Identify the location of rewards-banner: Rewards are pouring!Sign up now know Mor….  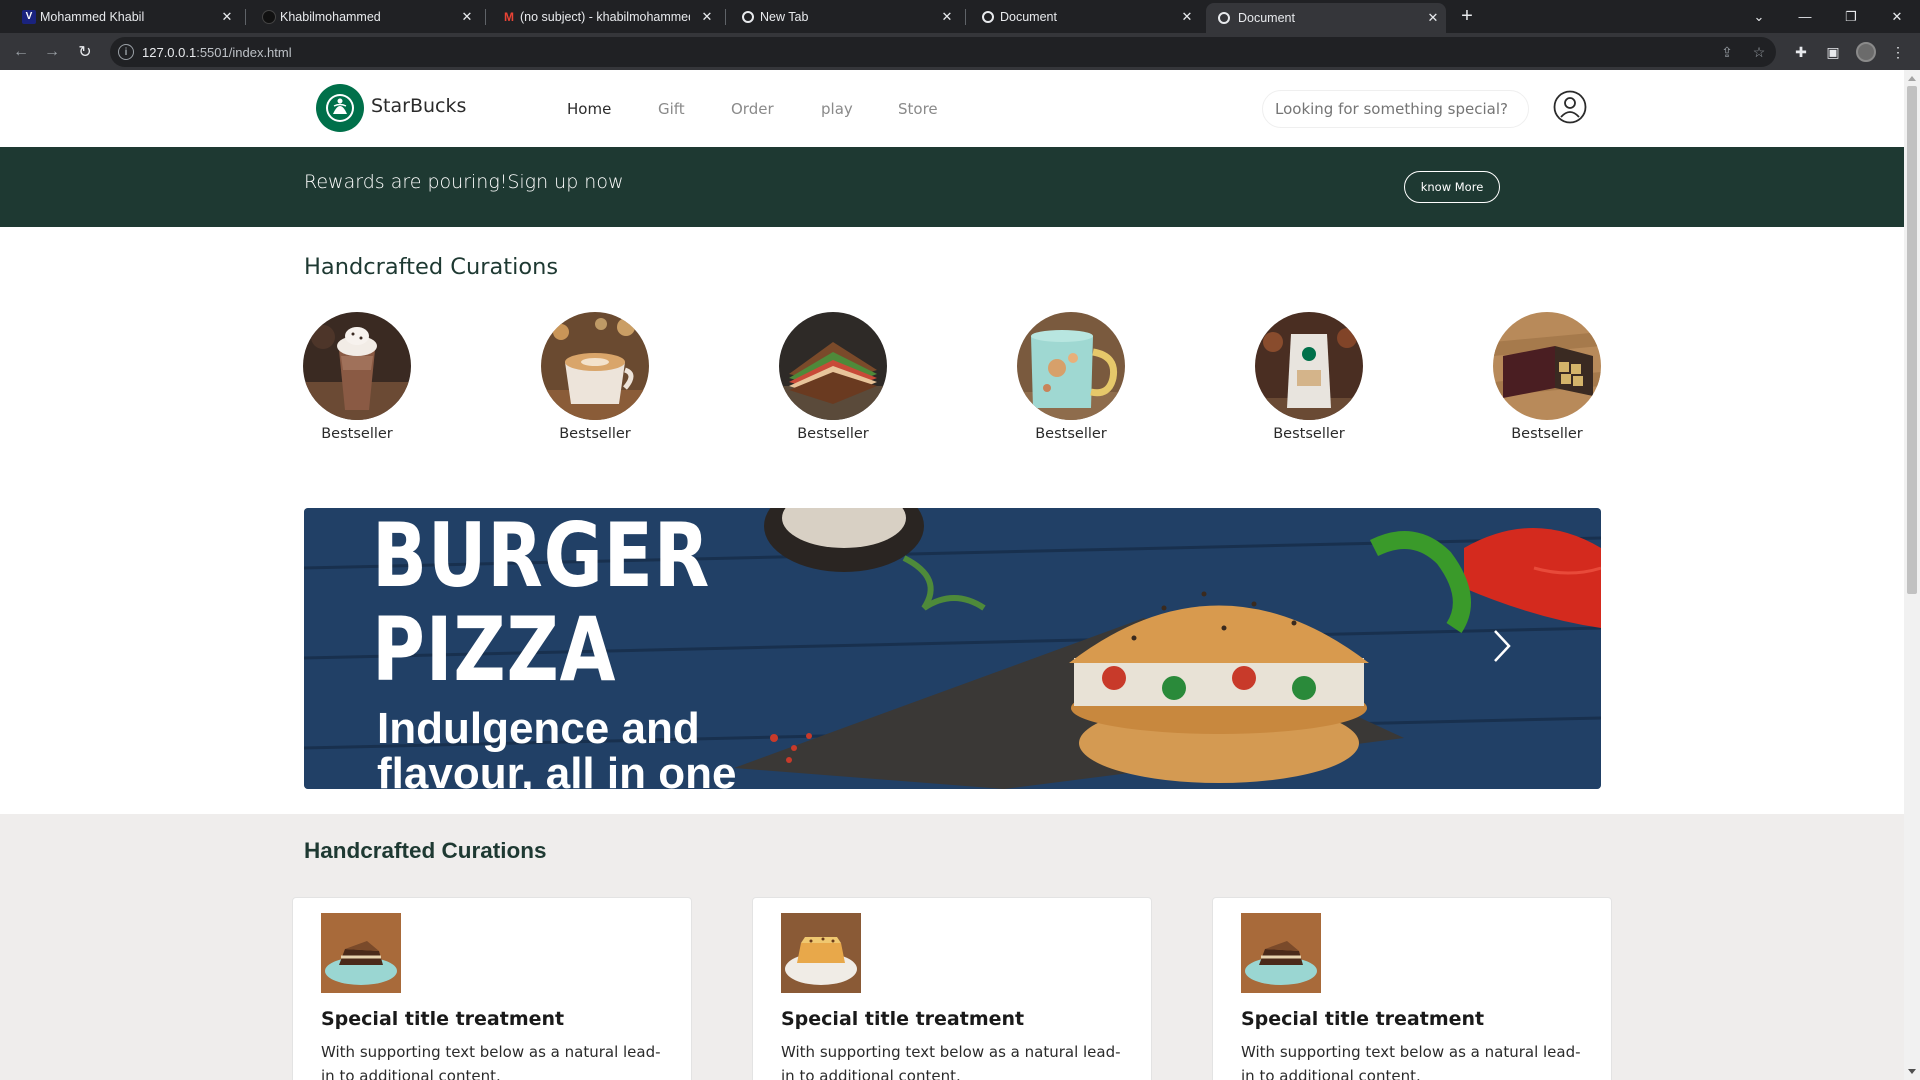
(952, 187).